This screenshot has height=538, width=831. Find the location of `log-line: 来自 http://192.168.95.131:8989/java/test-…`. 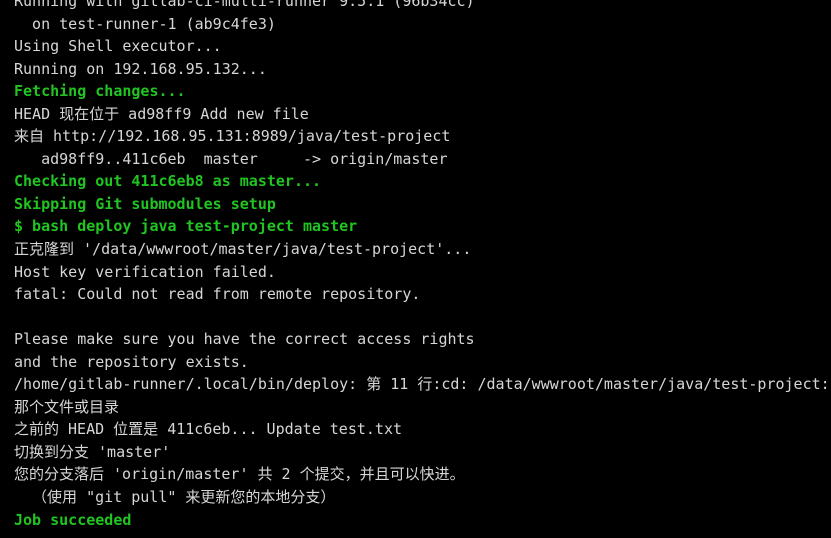

log-line: 来自 http://192.168.95.131:8989/java/test-… is located at coordinates (232, 136).